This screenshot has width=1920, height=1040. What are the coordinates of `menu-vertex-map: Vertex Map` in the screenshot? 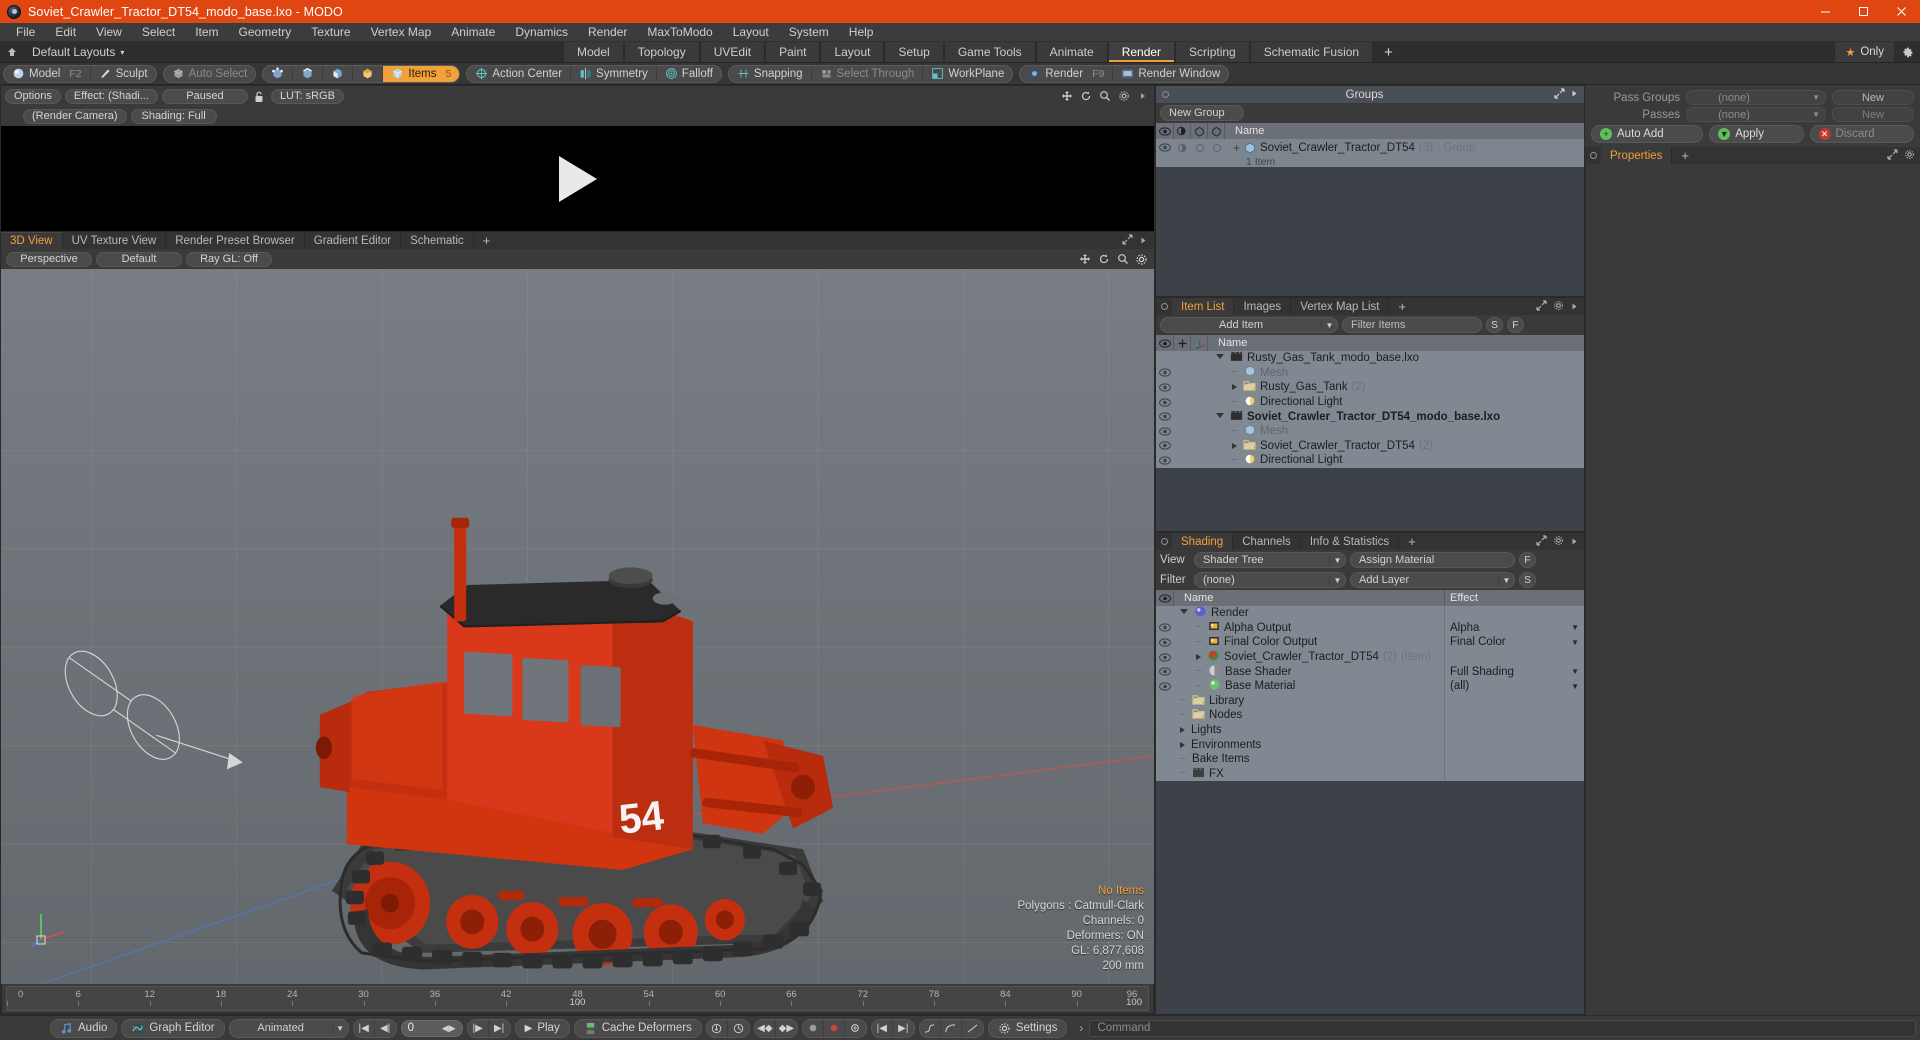 It's located at (401, 32).